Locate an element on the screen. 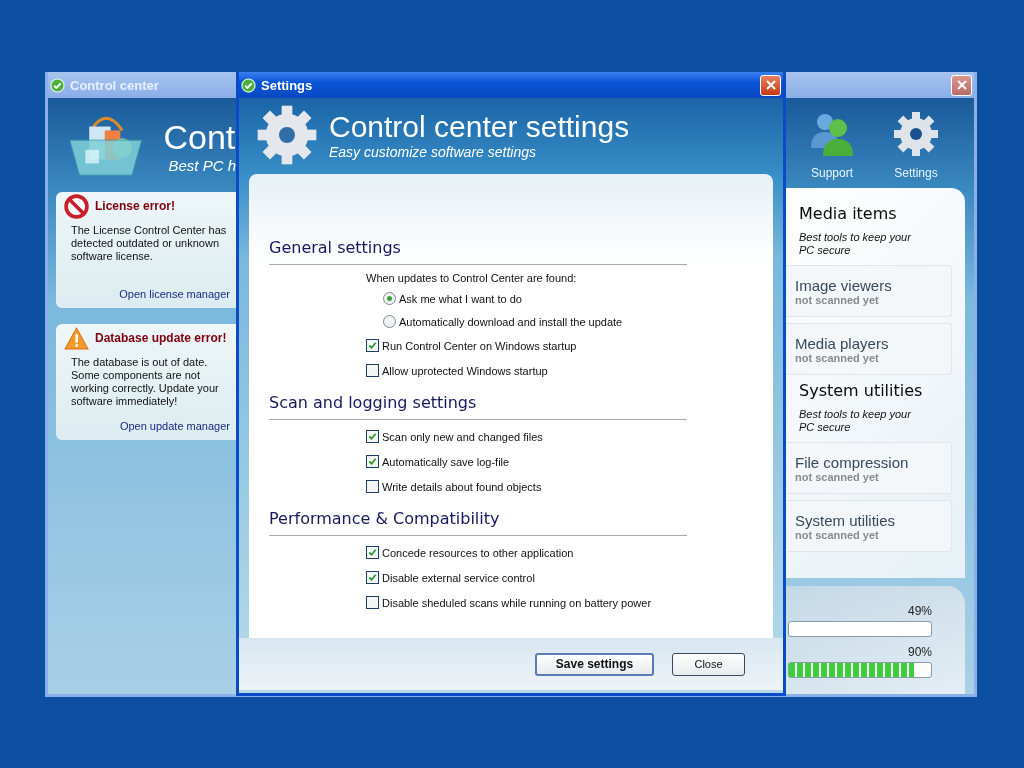 The width and height of the screenshot is (1024, 768). category-card: System utilities not scanned yet is located at coordinates (869, 526).